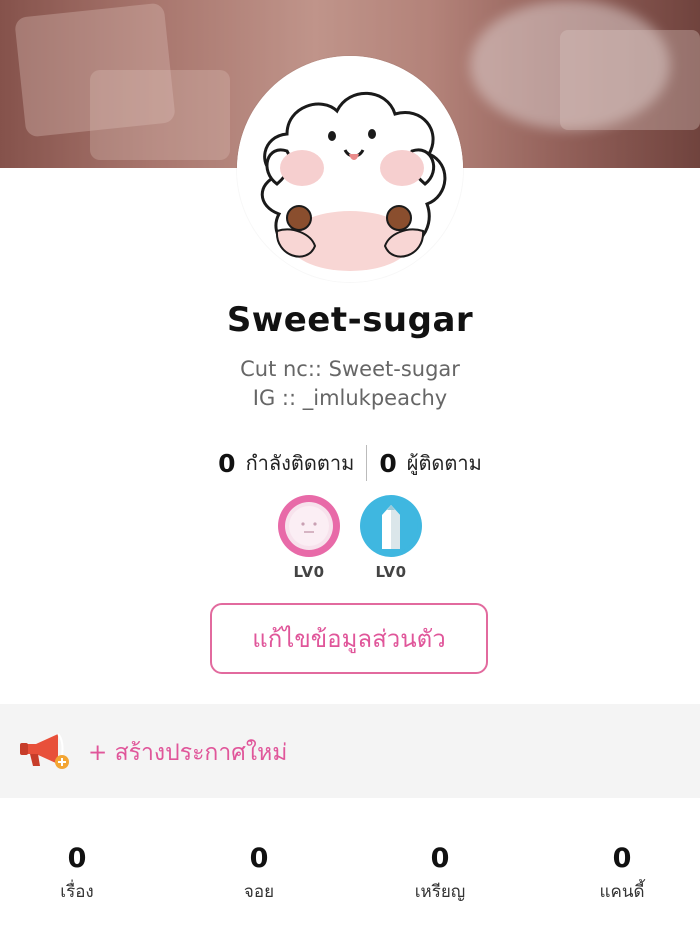 This screenshot has height=933, width=700. What do you see at coordinates (300, 463) in the screenshot?
I see `following-label: กำลังติดตาม` at bounding box center [300, 463].